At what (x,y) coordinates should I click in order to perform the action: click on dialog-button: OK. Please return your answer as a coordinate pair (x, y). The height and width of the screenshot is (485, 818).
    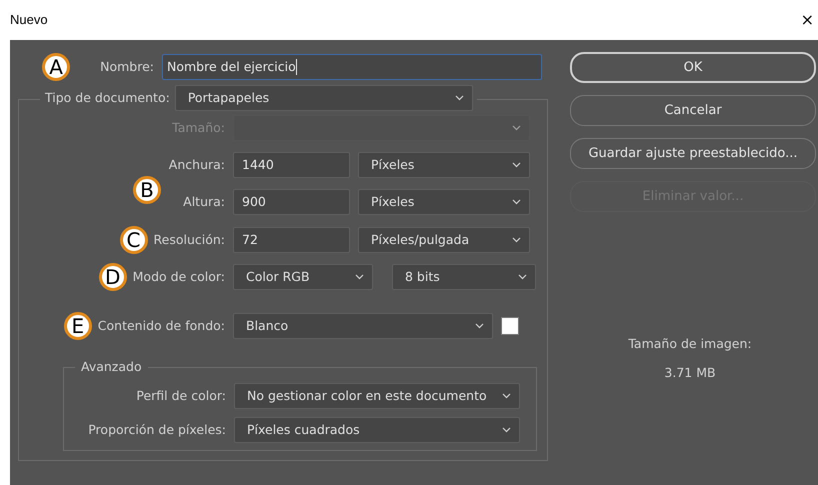
    Looking at the image, I should click on (693, 67).